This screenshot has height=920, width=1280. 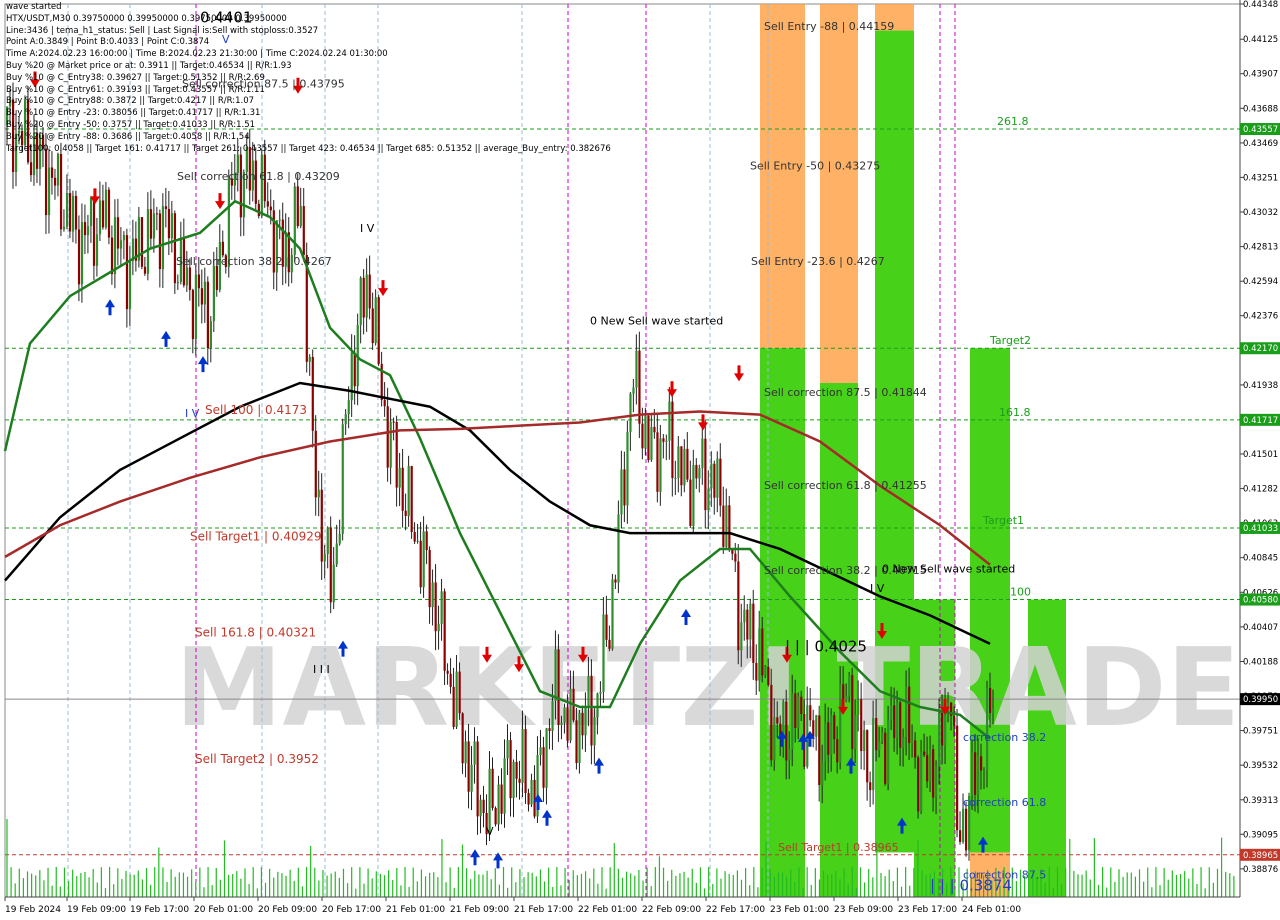 I want to click on x-tick-label: 21 Feb 09:00, so click(x=479, y=910).